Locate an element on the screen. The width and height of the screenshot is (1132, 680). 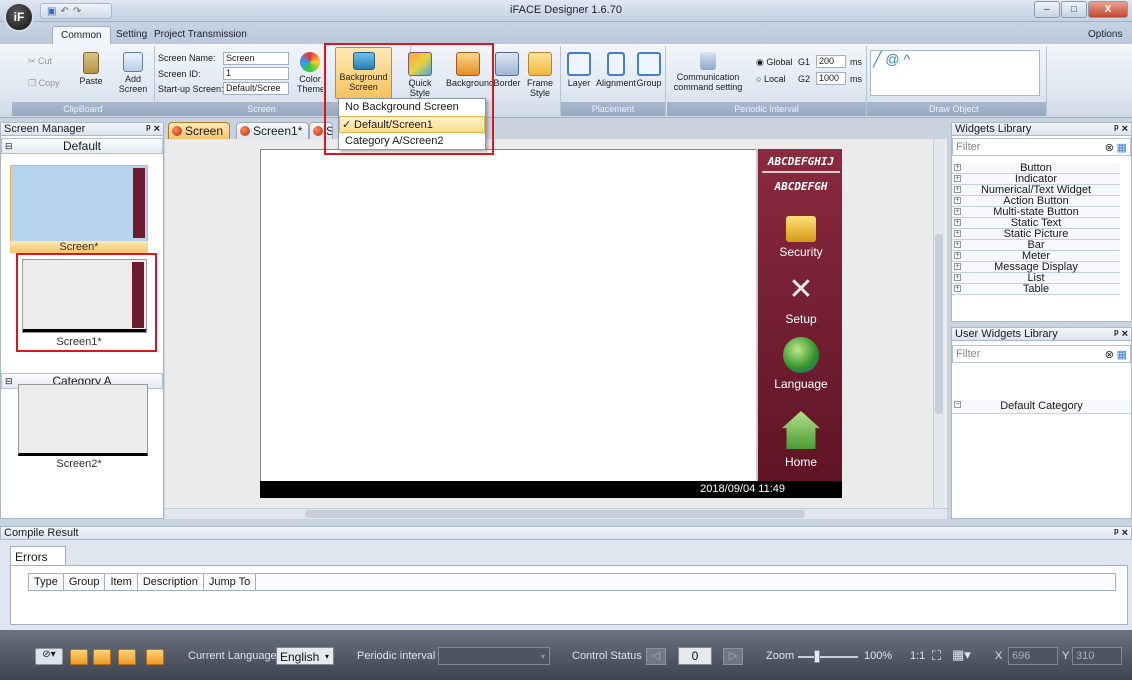
errors-column-header: Item is located at coordinates (121, 582).